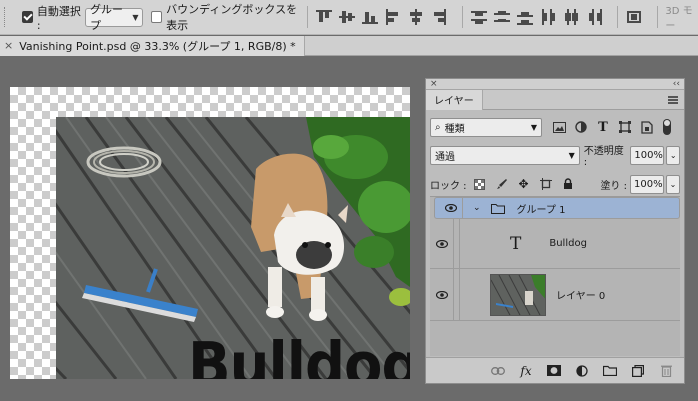 The width and height of the screenshot is (698, 401). I want to click on new-layer-icon, so click(638, 371).